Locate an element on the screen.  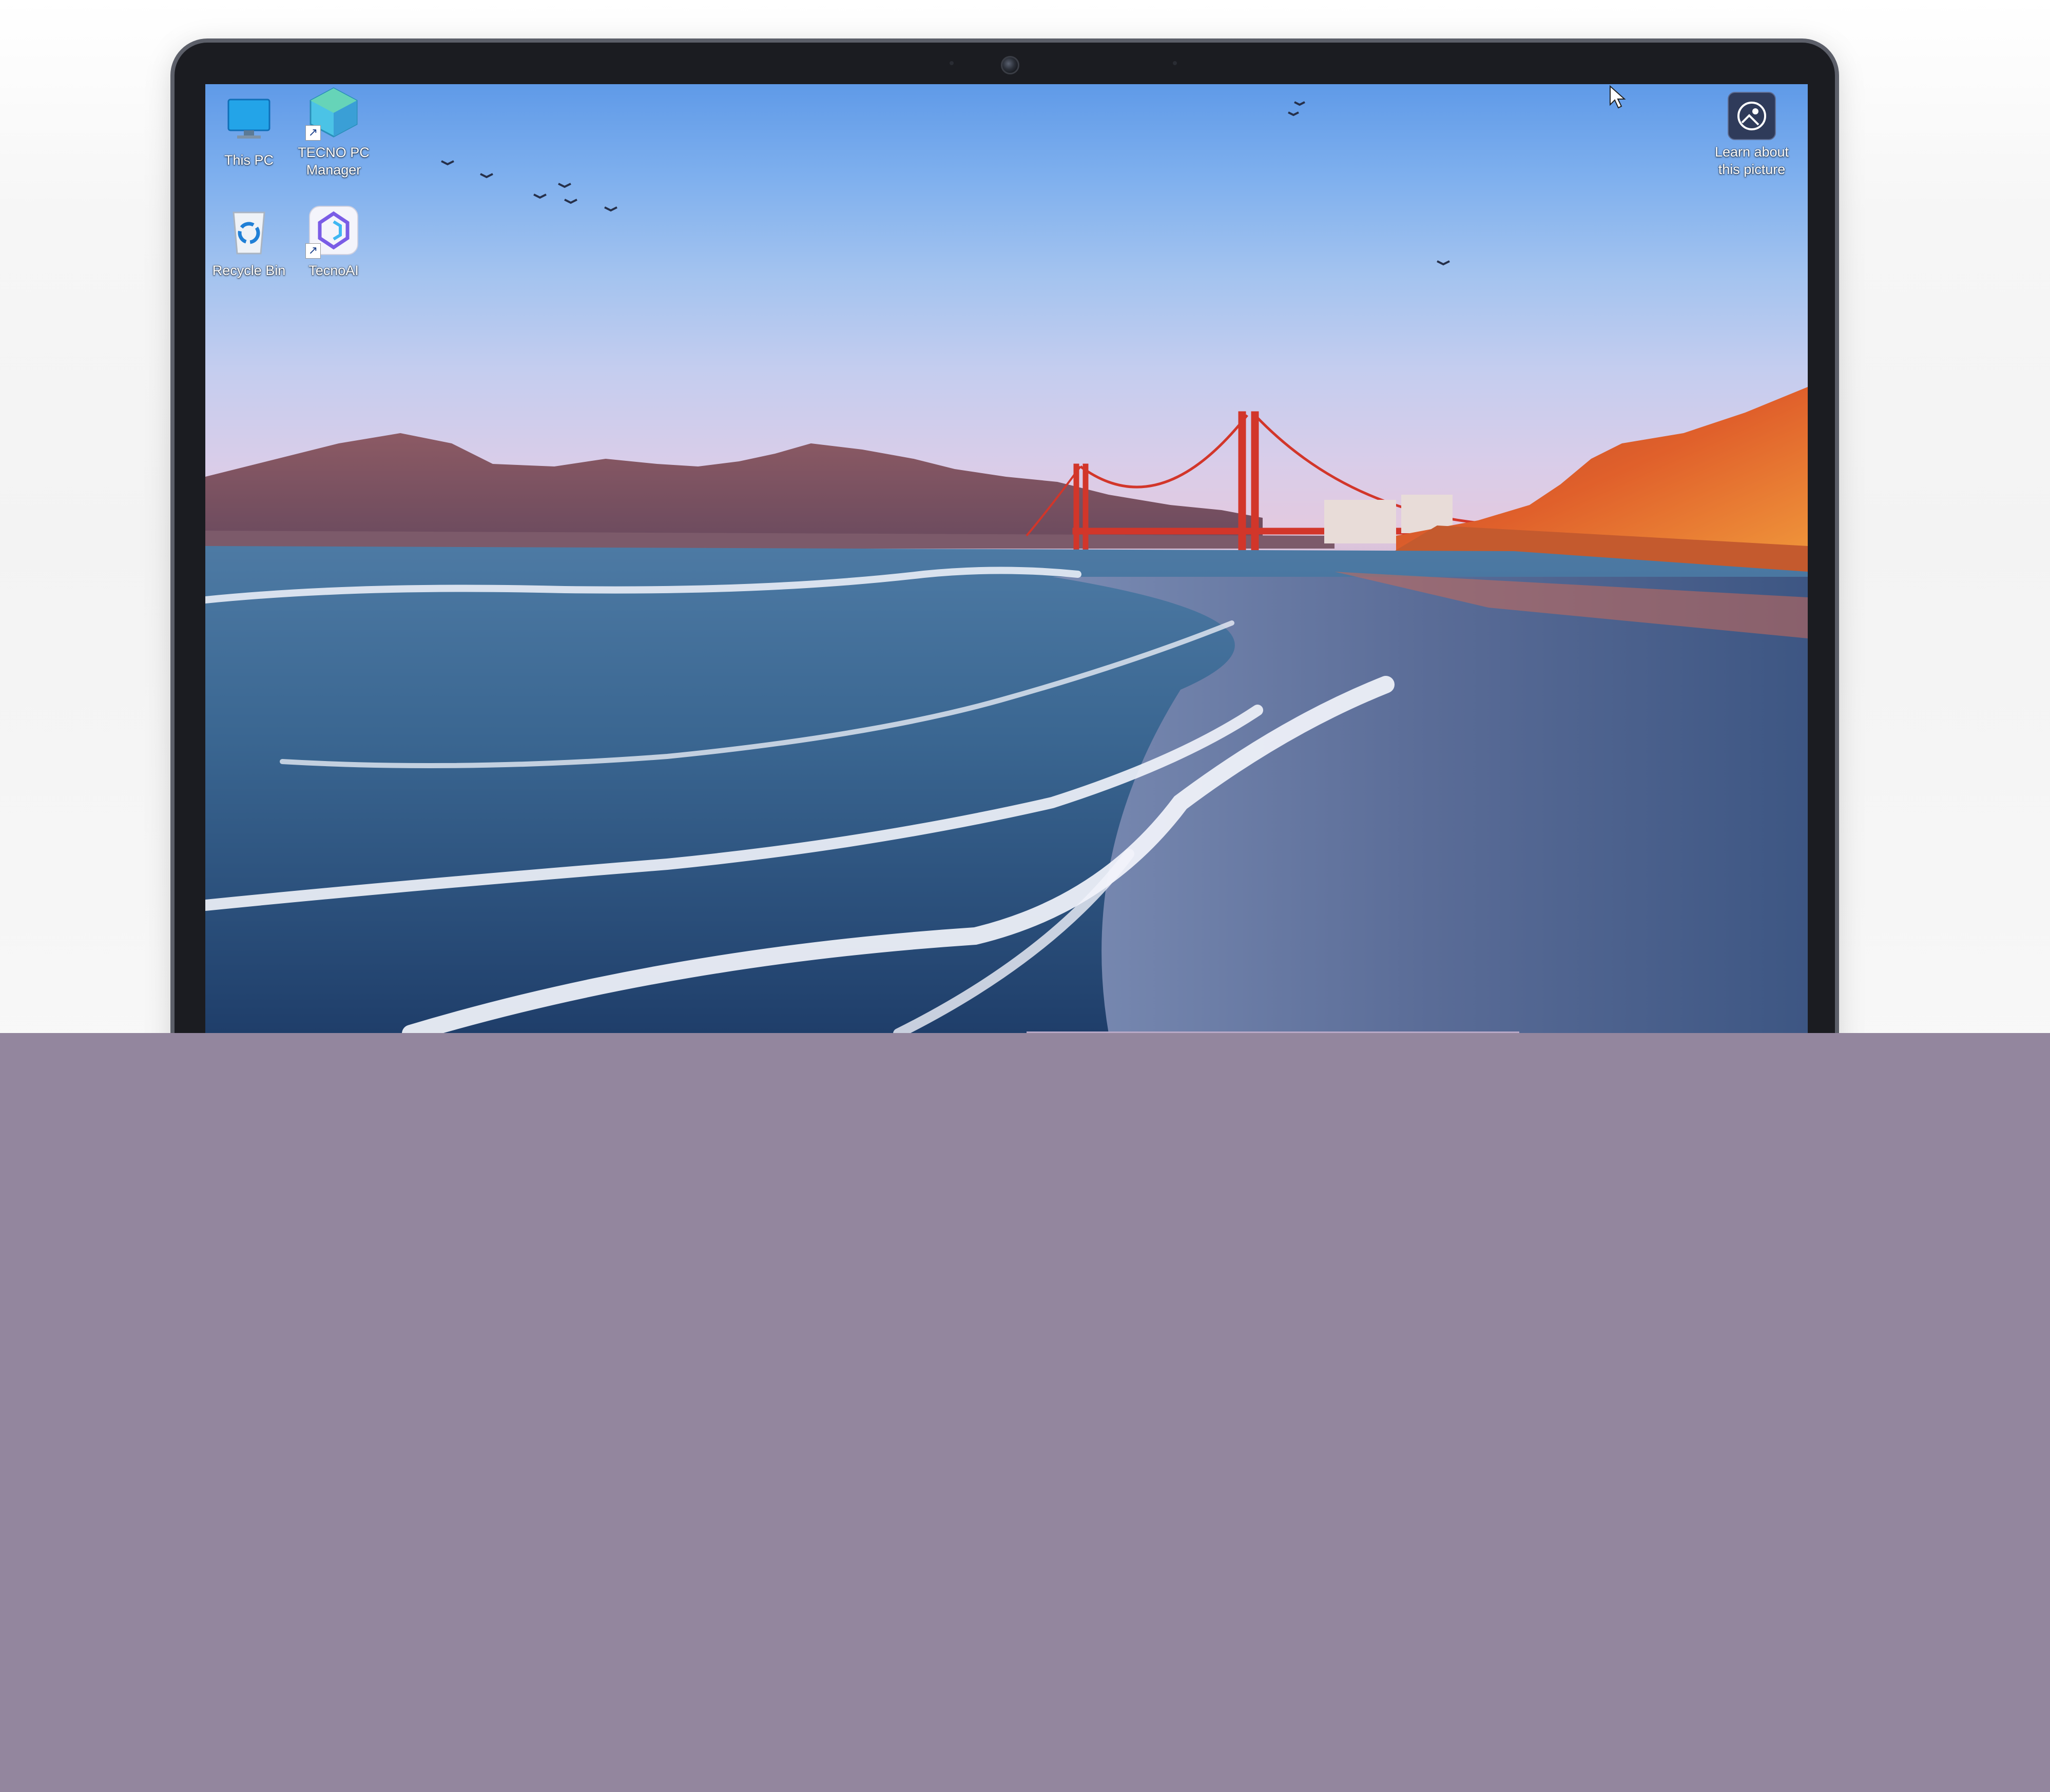
tecno-pc-manager-icon: ↗ is located at coordinates (333, 112).